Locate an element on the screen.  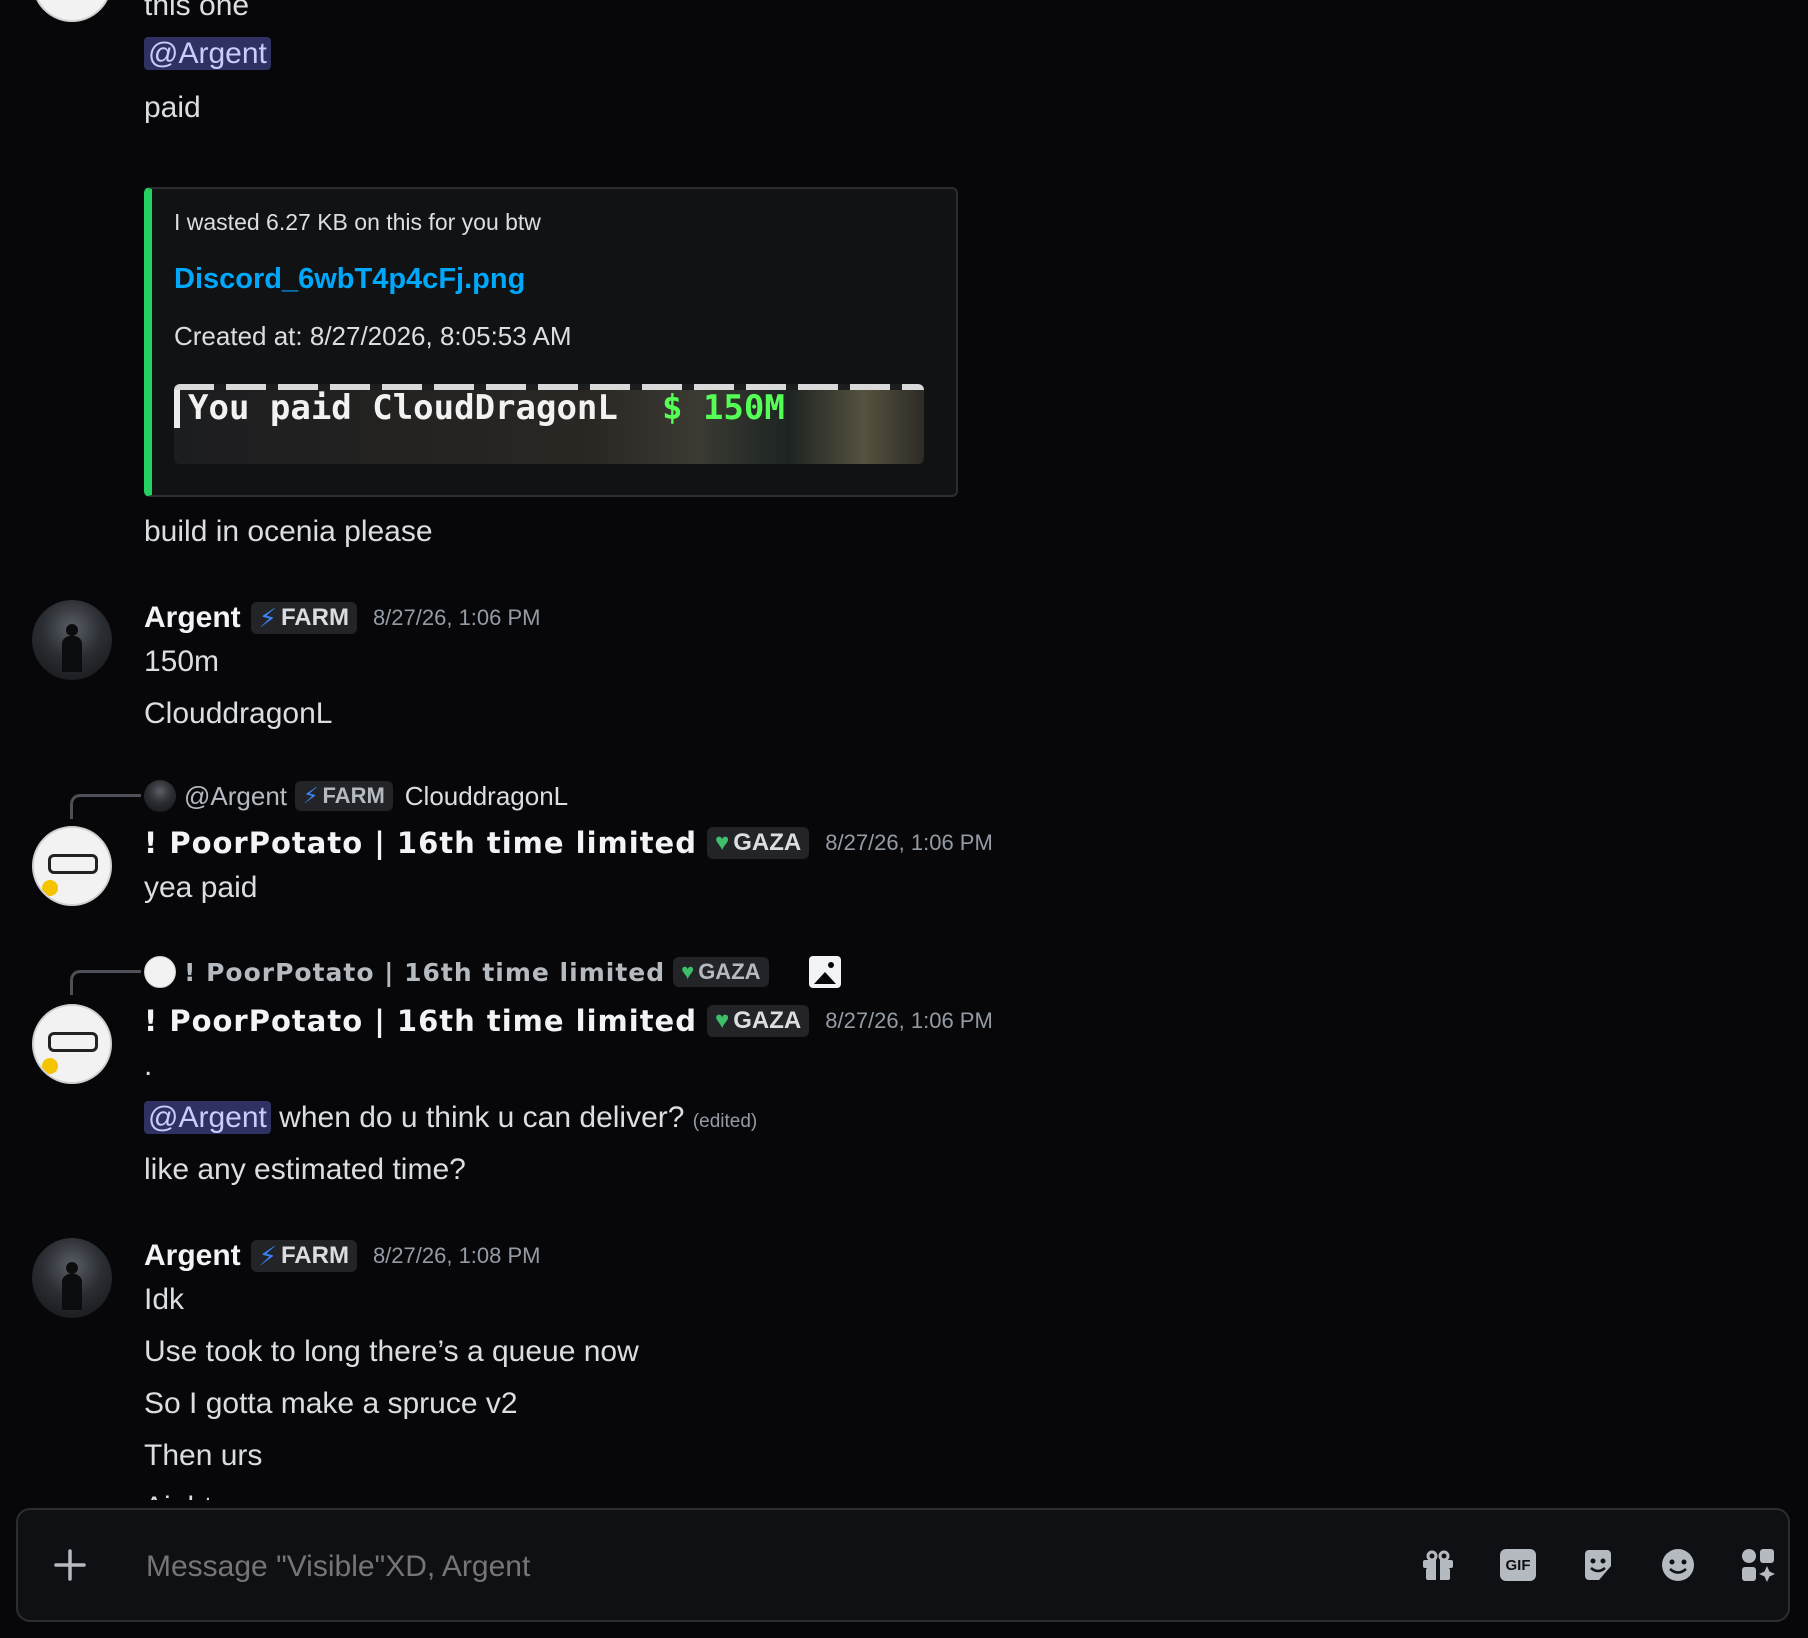
message-line: ClouddragonL is located at coordinates (238, 713).